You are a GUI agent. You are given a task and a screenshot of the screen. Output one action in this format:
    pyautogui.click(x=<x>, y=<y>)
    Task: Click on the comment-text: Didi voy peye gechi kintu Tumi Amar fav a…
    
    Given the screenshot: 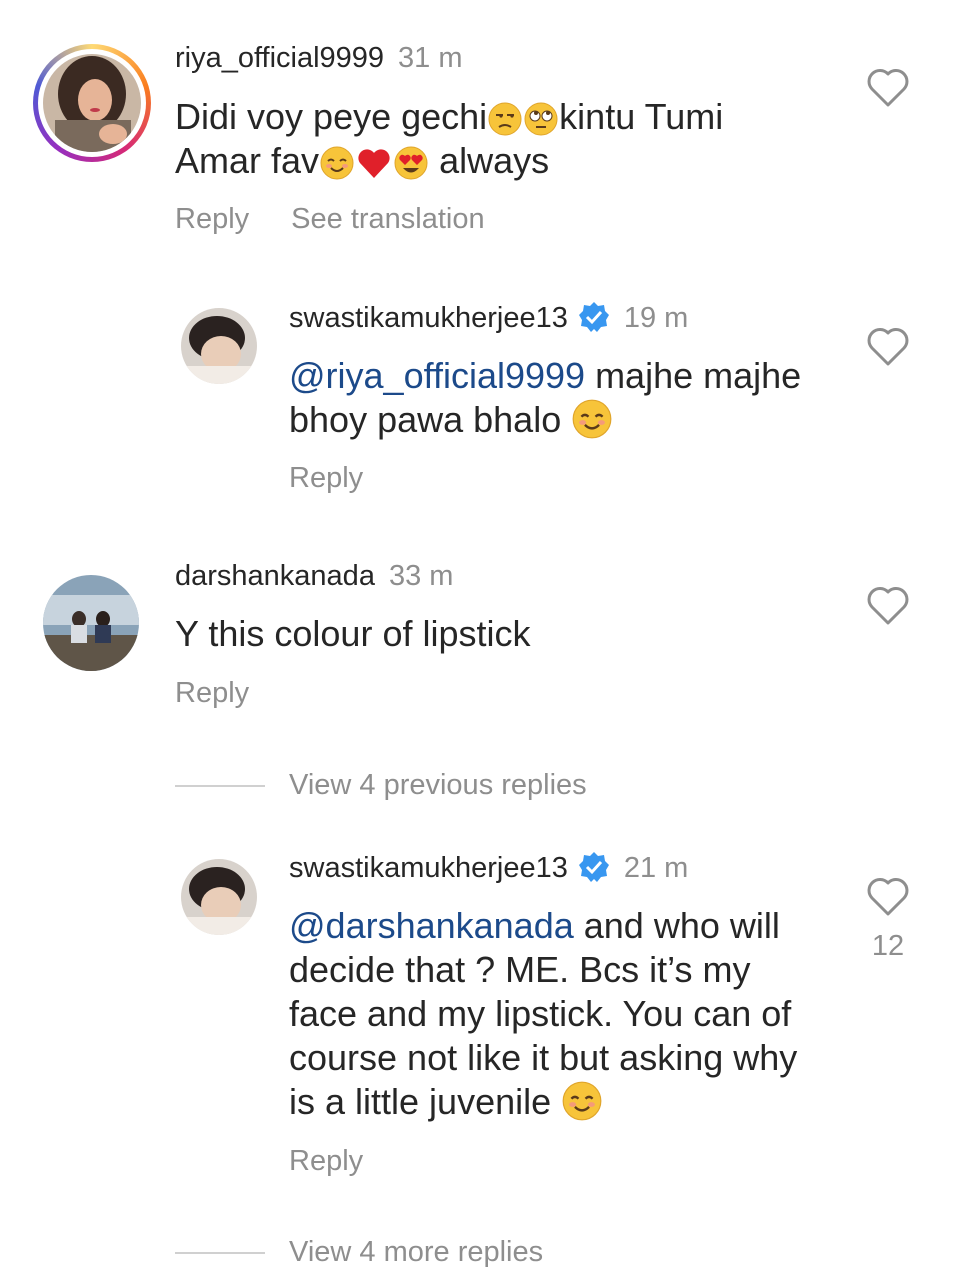 What is the action you would take?
    pyautogui.click(x=449, y=138)
    